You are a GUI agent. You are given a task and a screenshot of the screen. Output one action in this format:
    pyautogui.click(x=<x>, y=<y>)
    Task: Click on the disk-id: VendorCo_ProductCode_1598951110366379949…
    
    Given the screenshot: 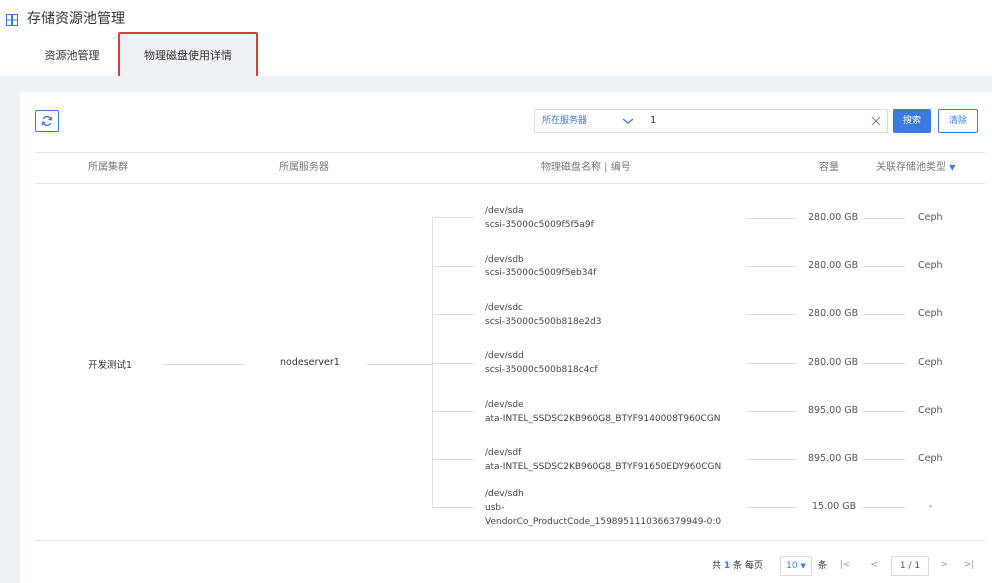 What is the action you would take?
    pyautogui.click(x=603, y=522)
    